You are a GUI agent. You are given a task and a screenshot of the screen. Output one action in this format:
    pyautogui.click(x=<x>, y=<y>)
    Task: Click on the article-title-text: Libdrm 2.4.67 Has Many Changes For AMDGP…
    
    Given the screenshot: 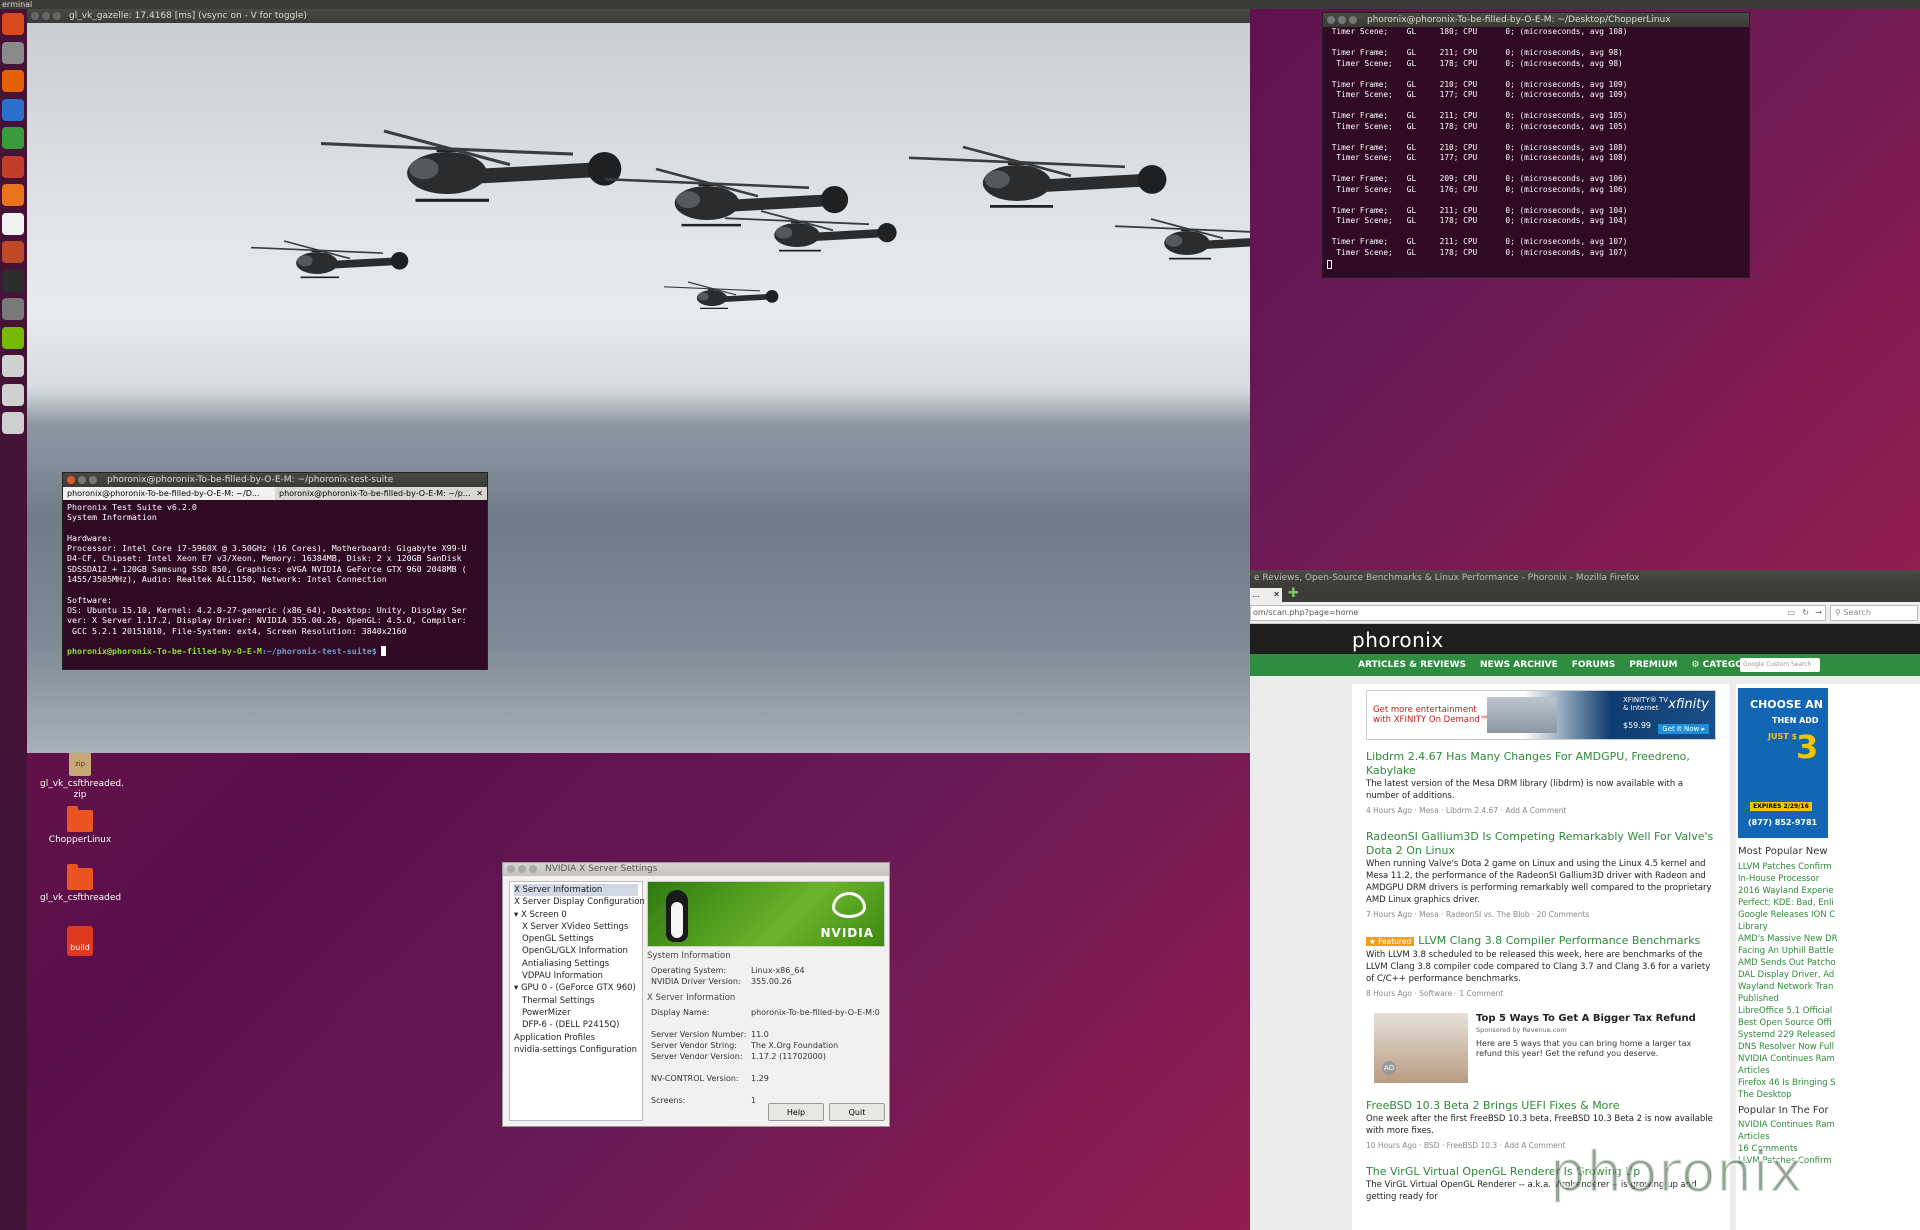 What is the action you would take?
    pyautogui.click(x=1528, y=763)
    